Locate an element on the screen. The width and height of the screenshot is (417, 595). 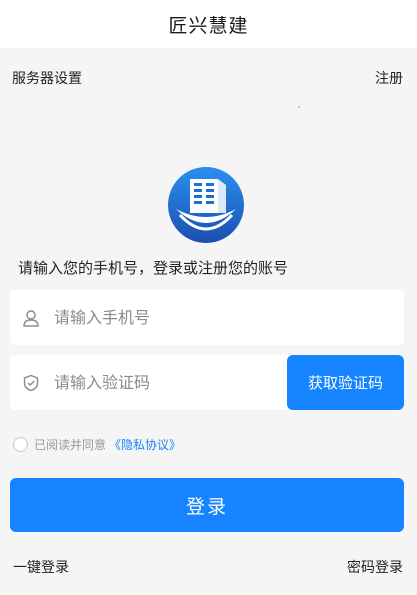
building-logo-icon is located at coordinates (206, 205).